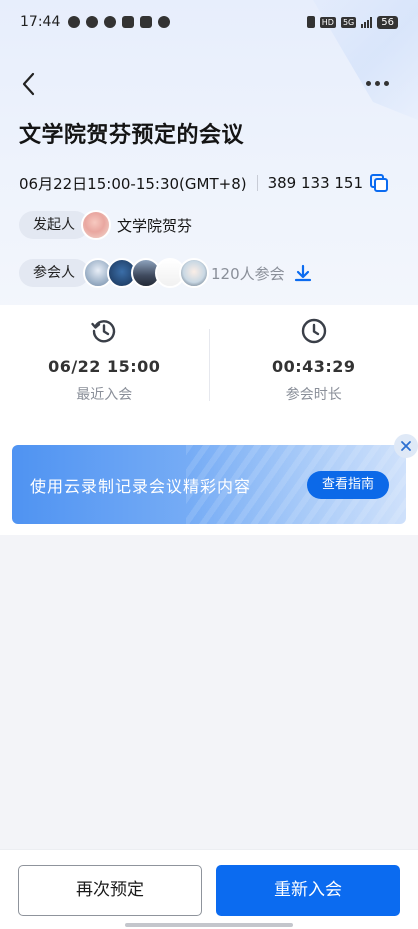 The image size is (418, 929). What do you see at coordinates (308, 890) in the screenshot?
I see `rejoin-button: 重新入会` at bounding box center [308, 890].